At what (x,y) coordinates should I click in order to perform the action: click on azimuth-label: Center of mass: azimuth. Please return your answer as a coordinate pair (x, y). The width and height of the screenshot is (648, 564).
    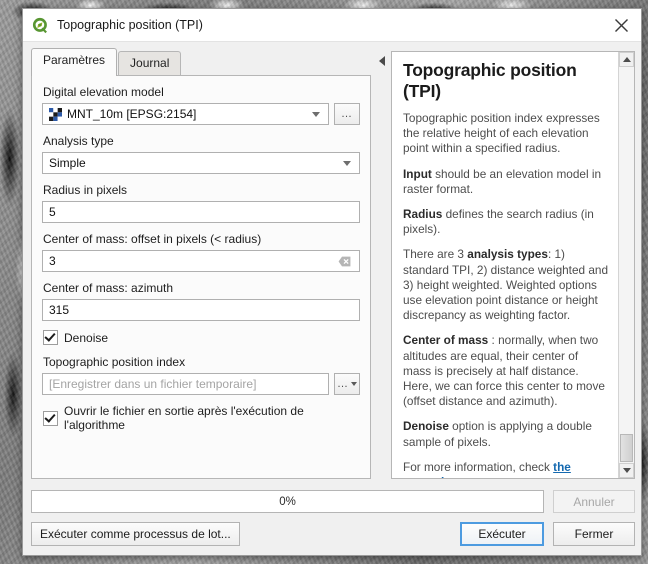
    Looking at the image, I should click on (108, 288).